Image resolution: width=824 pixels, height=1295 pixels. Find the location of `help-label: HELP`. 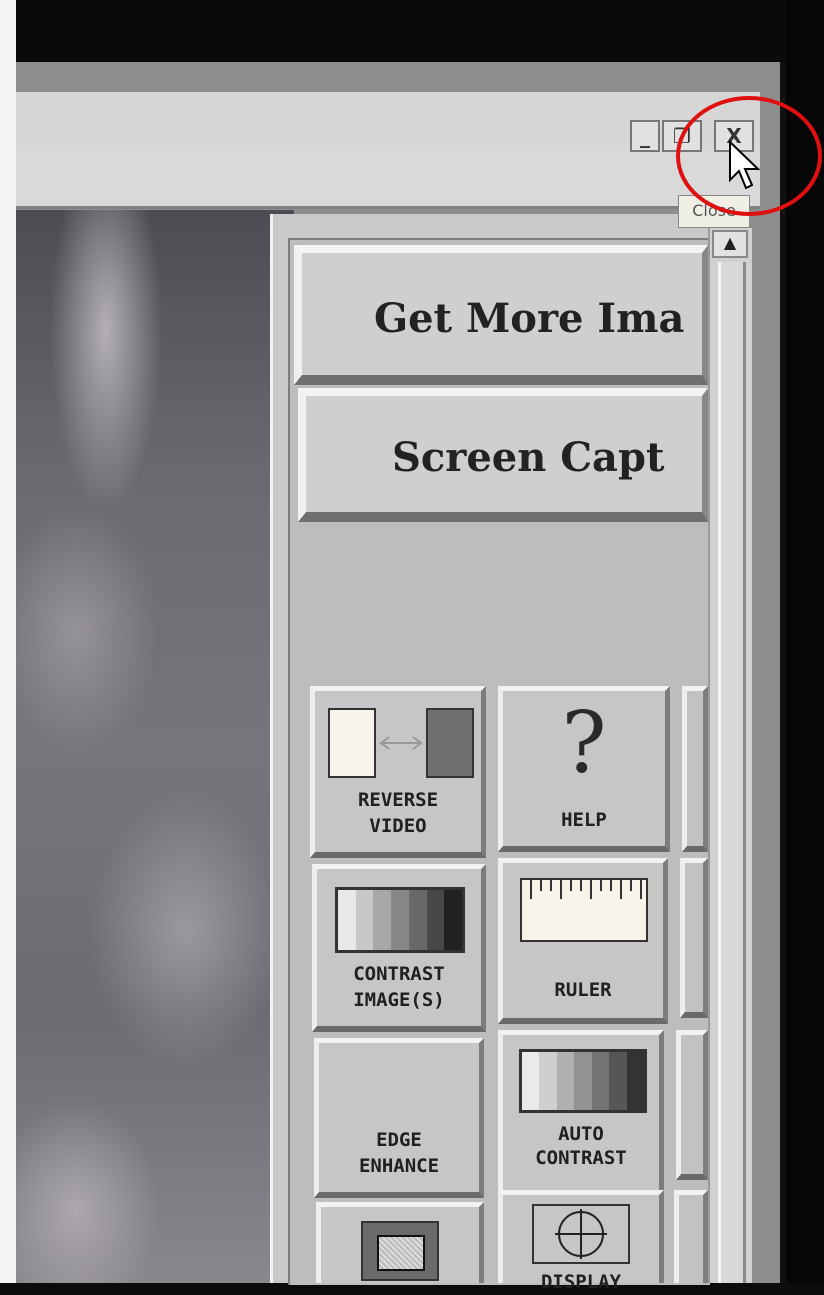

help-label: HELP is located at coordinates (584, 820).